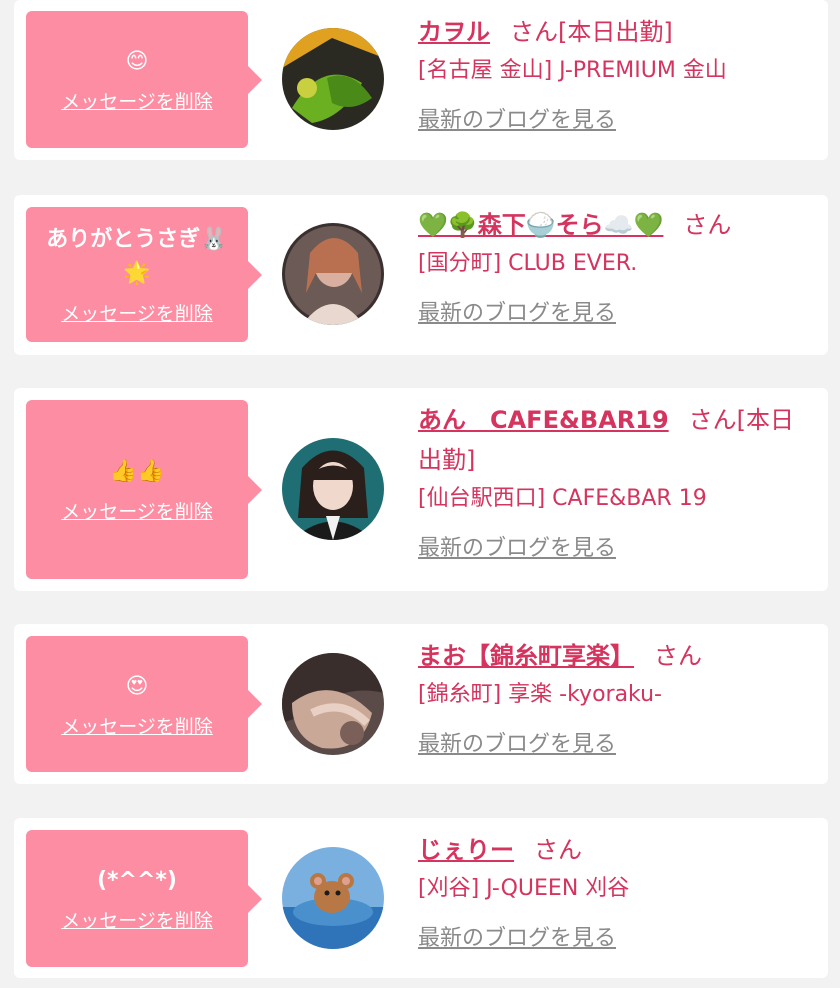  Describe the element at coordinates (540, 225) in the screenshot. I see `cast-name-link: 💚🌳森下🍚そら☁️💚` at that location.